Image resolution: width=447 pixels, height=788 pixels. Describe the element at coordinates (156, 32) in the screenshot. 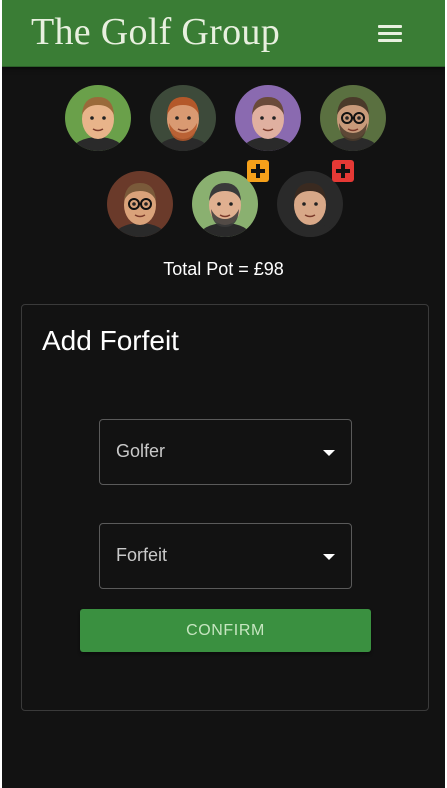

I see `app-title: The Golf Group` at that location.